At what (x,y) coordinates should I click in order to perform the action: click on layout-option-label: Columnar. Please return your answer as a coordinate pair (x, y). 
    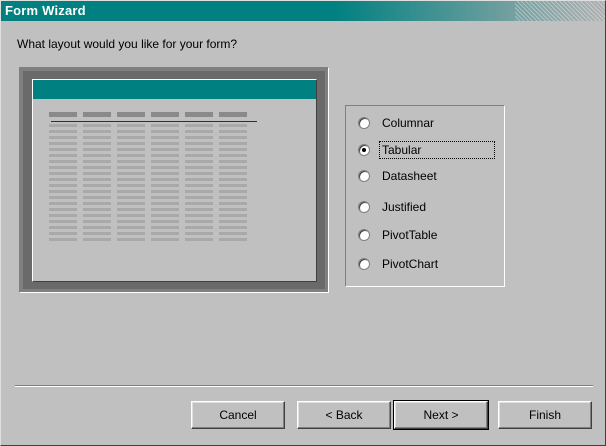
    Looking at the image, I should click on (408, 123).